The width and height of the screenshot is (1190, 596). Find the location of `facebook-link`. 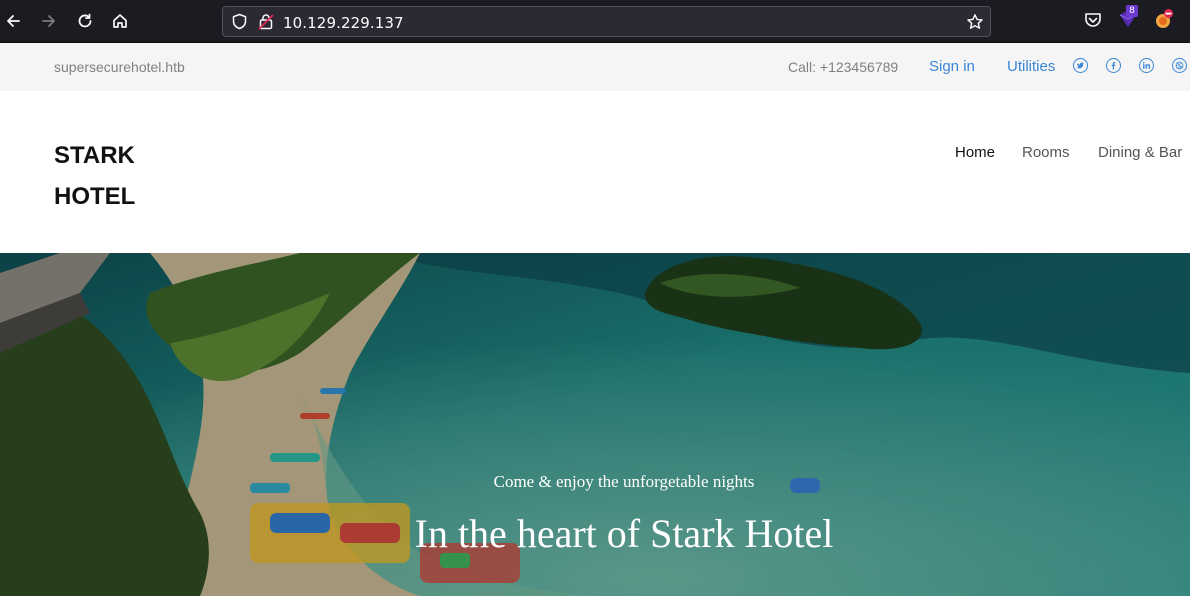

facebook-link is located at coordinates (1113, 65).